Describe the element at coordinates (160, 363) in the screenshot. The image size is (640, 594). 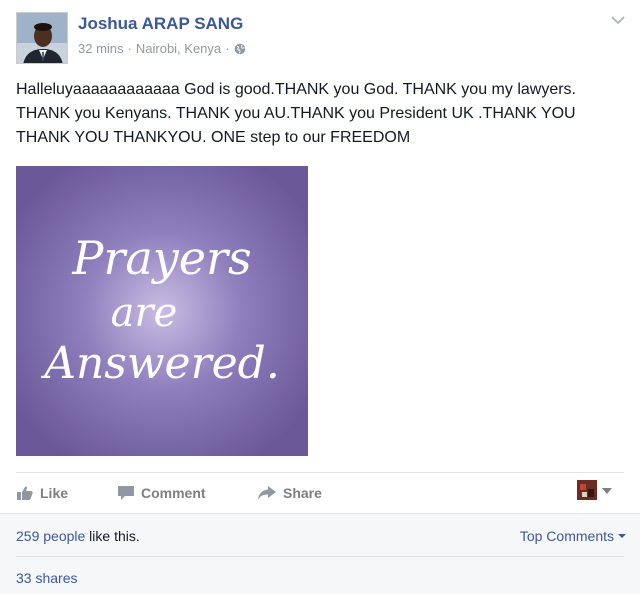
I see `image-line-3: Answered.` at that location.